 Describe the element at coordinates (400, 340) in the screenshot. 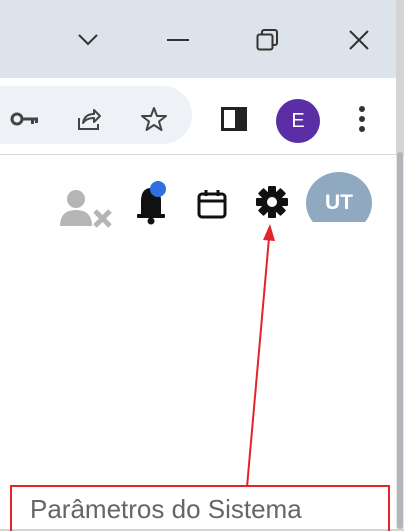

I see `scrollbar-thumb` at that location.